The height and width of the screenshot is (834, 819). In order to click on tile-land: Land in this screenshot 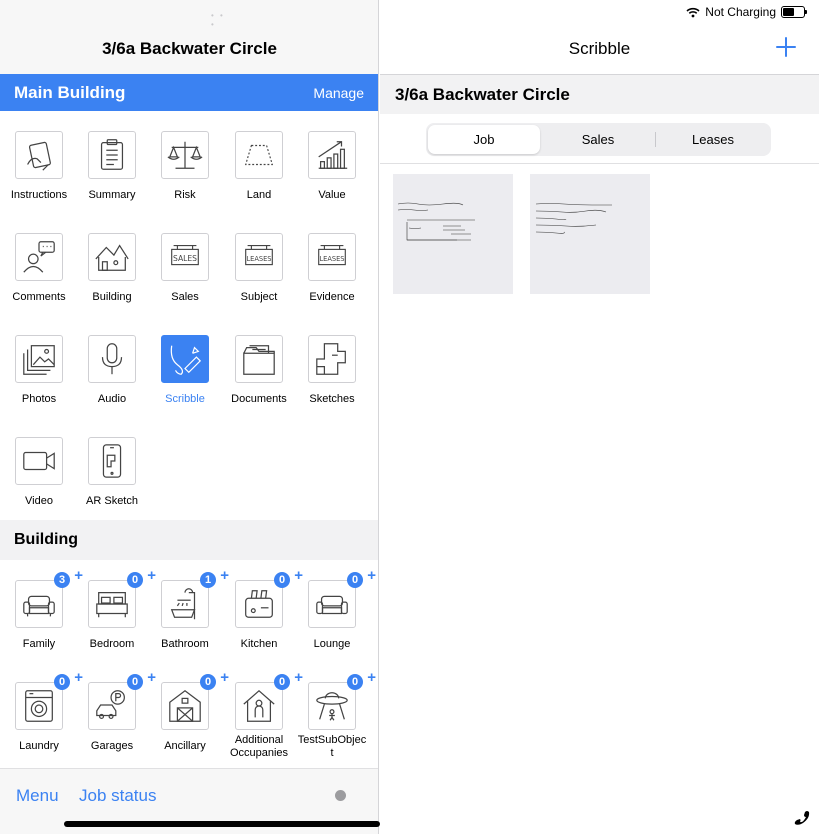, I will do `click(259, 166)`.